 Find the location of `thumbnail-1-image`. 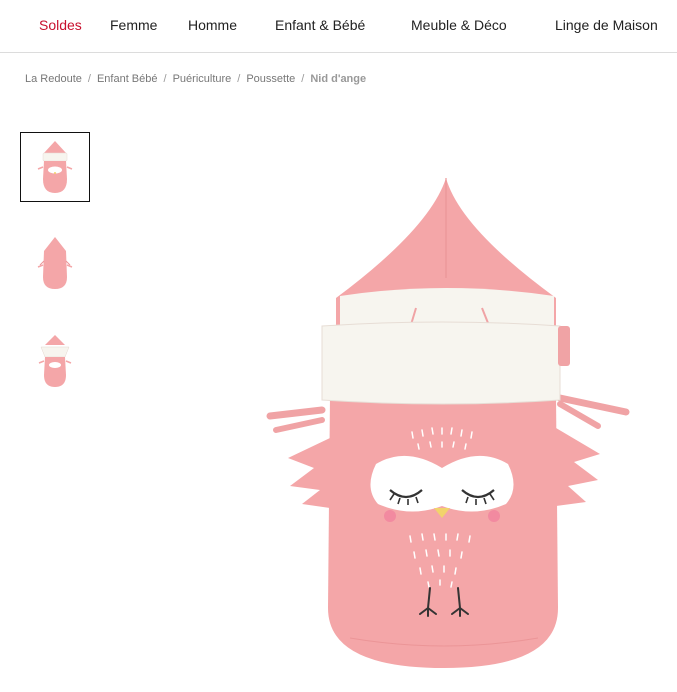

thumbnail-1-image is located at coordinates (55, 167).